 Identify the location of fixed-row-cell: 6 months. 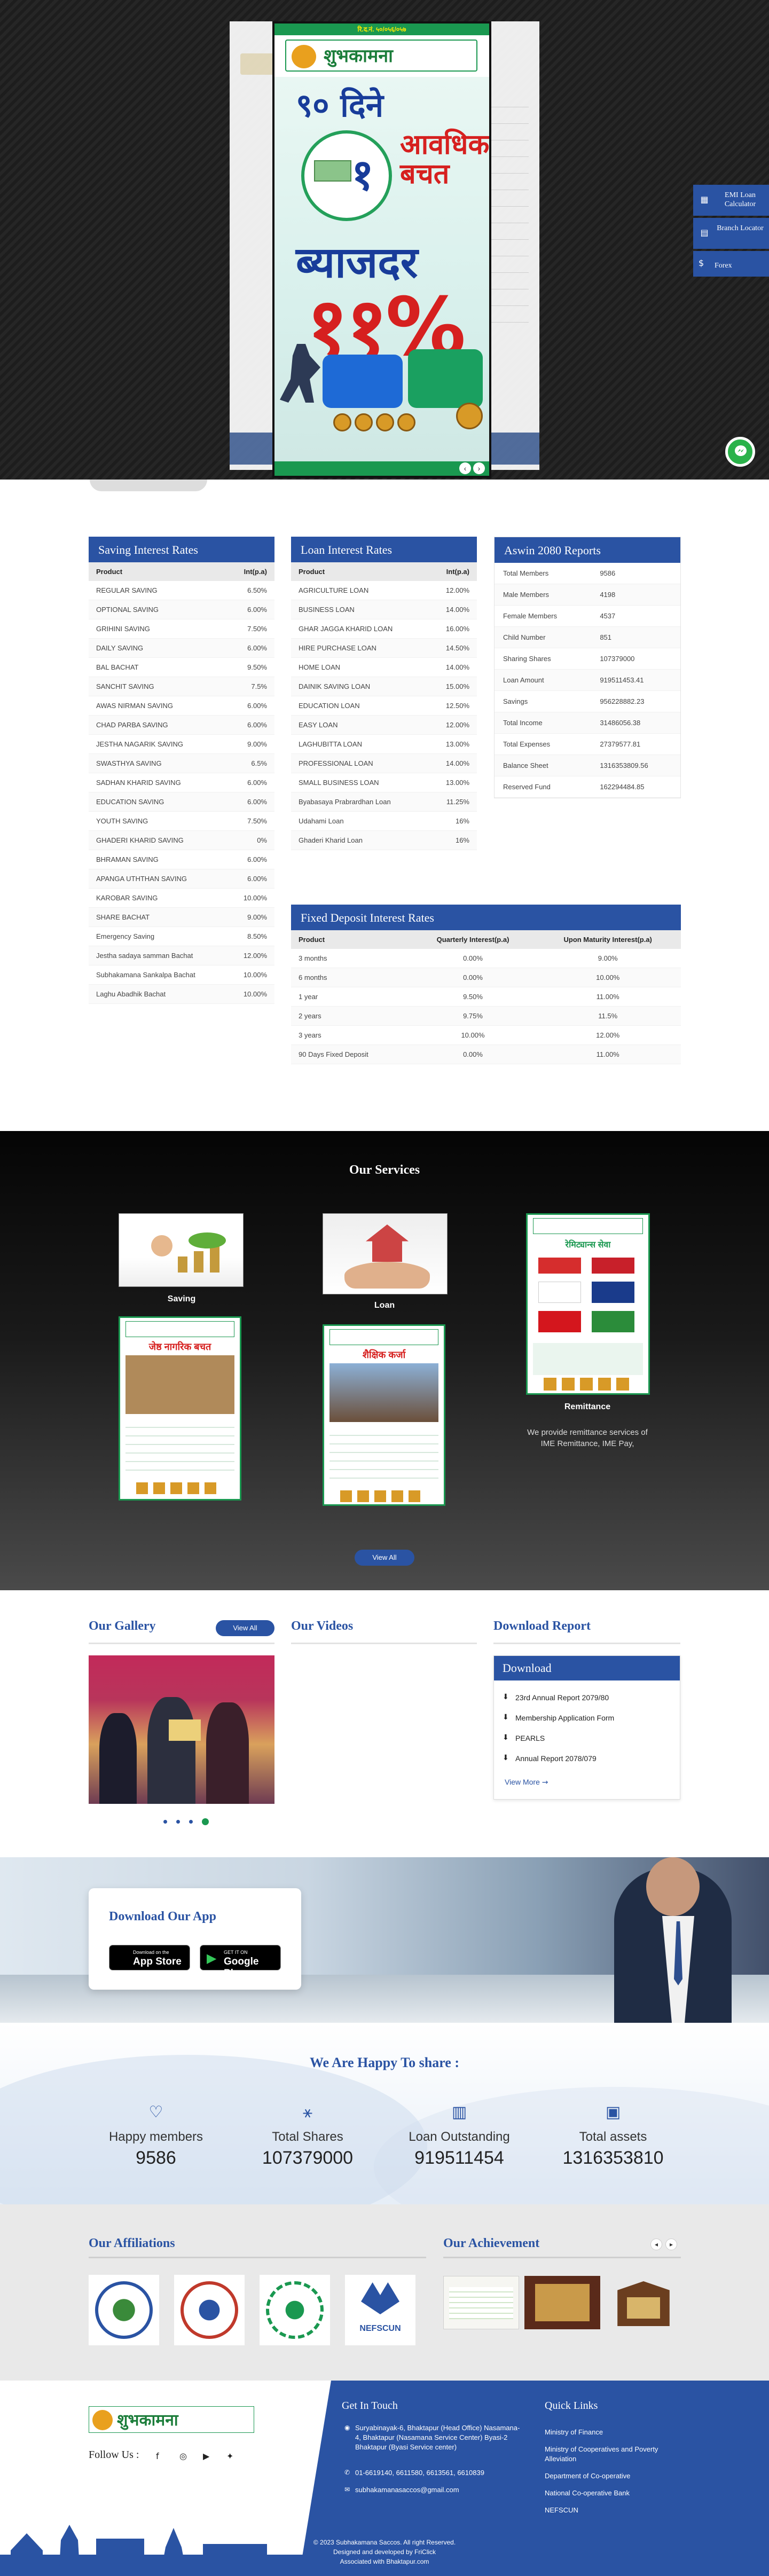
(351, 977).